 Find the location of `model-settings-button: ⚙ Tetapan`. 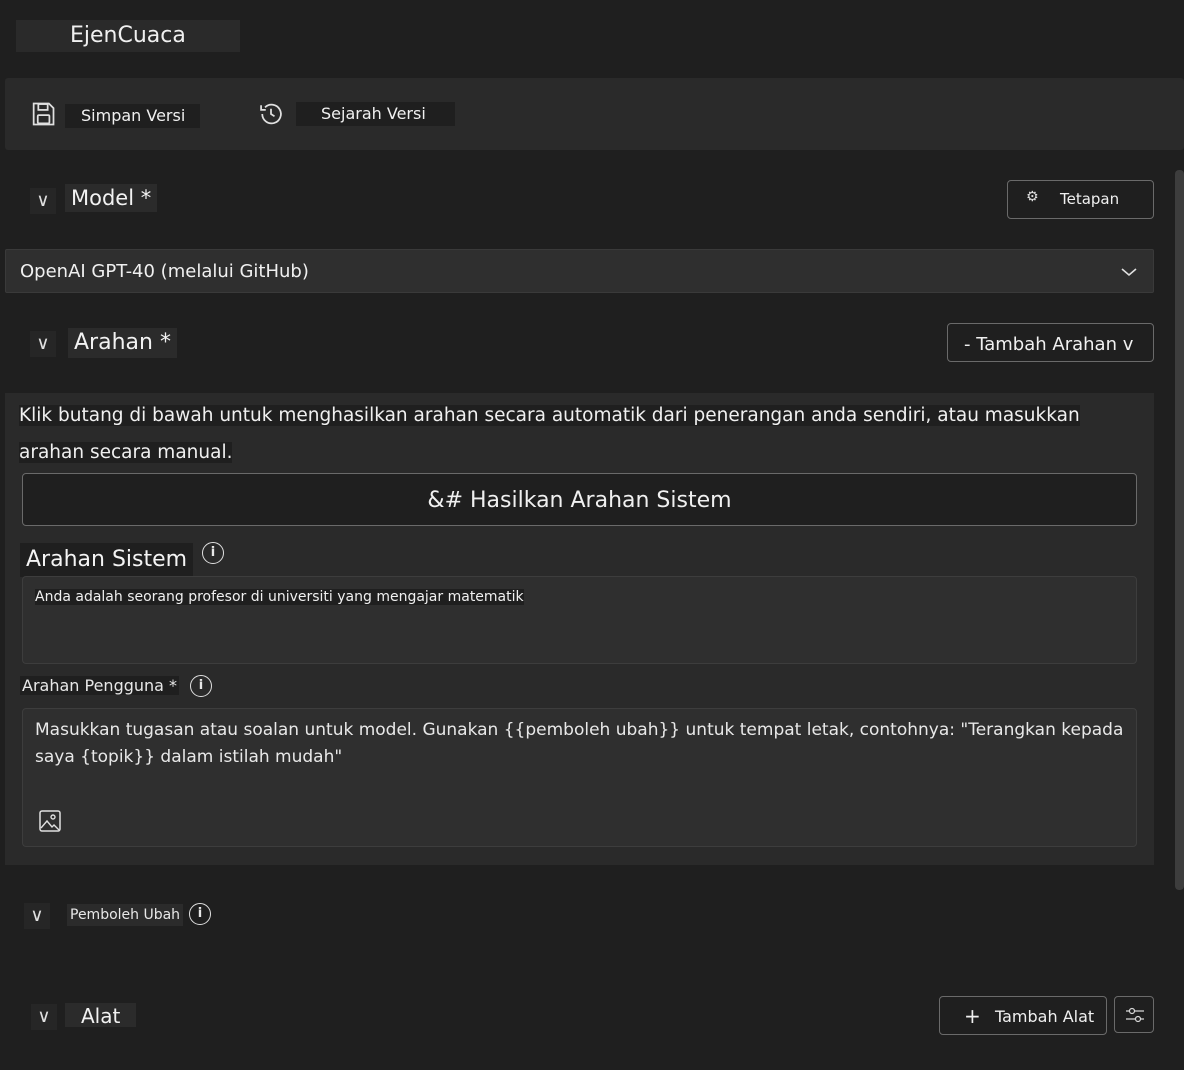

model-settings-button: ⚙ Tetapan is located at coordinates (1080, 199).